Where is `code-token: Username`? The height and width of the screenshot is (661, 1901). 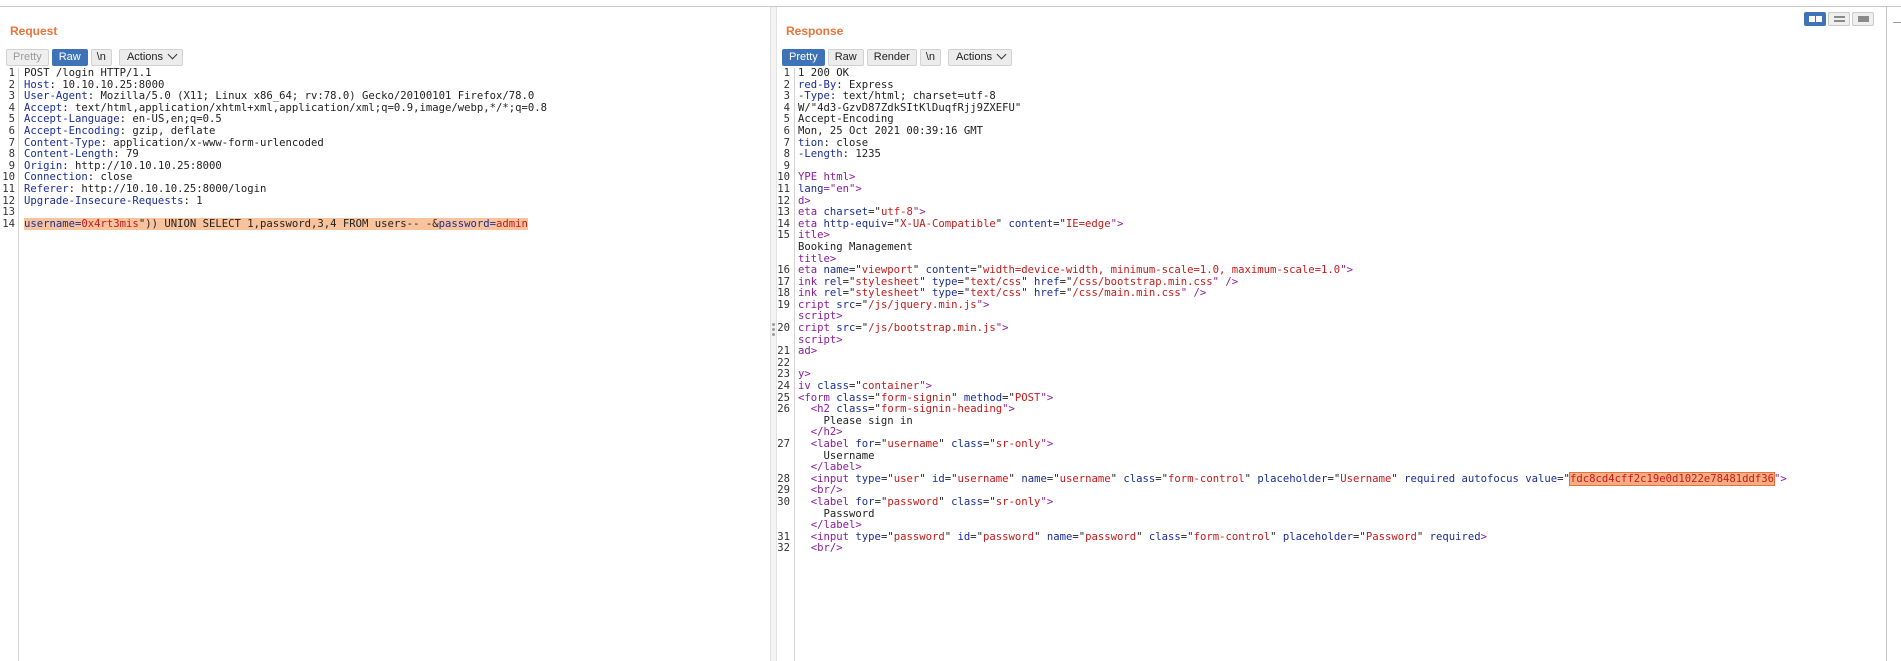
code-token: Username is located at coordinates (1366, 478).